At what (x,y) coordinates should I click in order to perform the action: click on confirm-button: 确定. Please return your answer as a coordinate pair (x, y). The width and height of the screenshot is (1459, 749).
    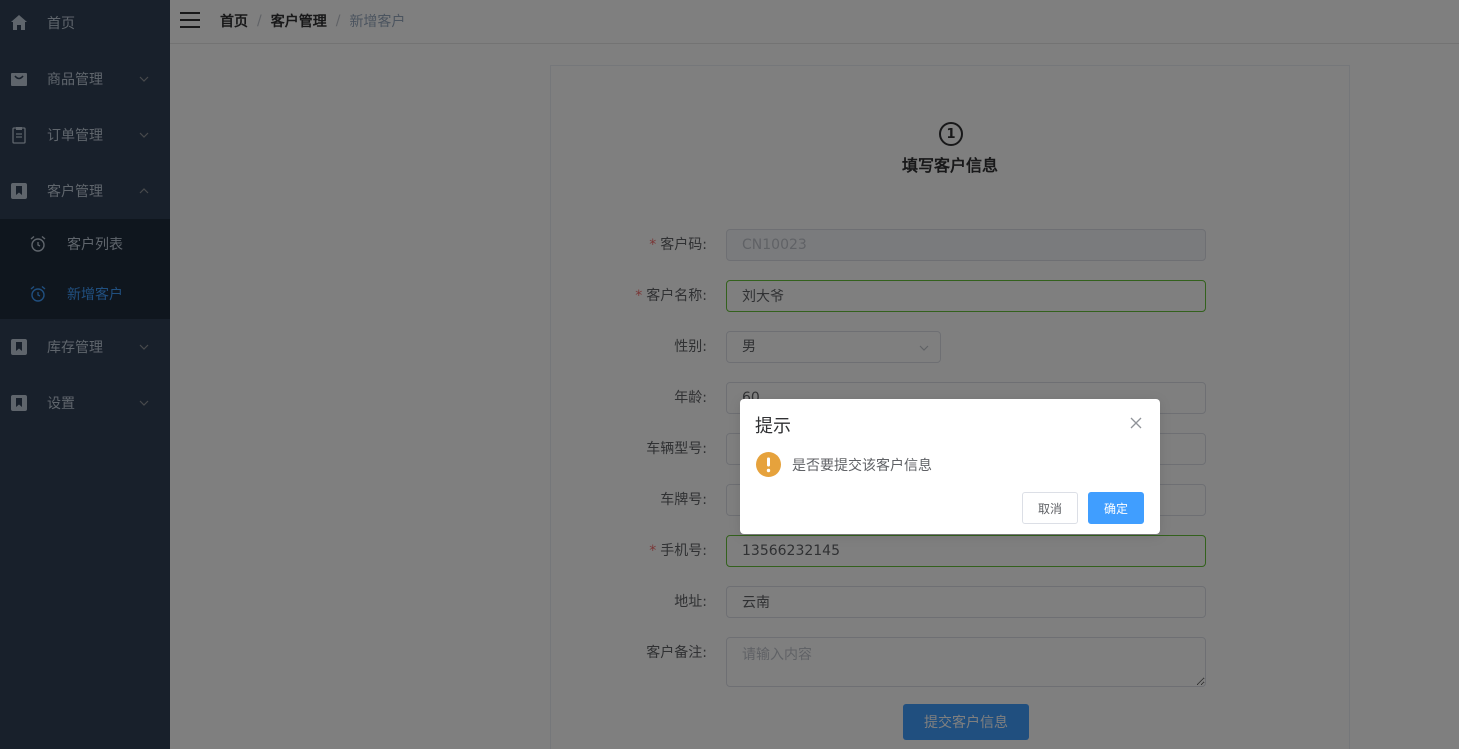
    Looking at the image, I should click on (1116, 508).